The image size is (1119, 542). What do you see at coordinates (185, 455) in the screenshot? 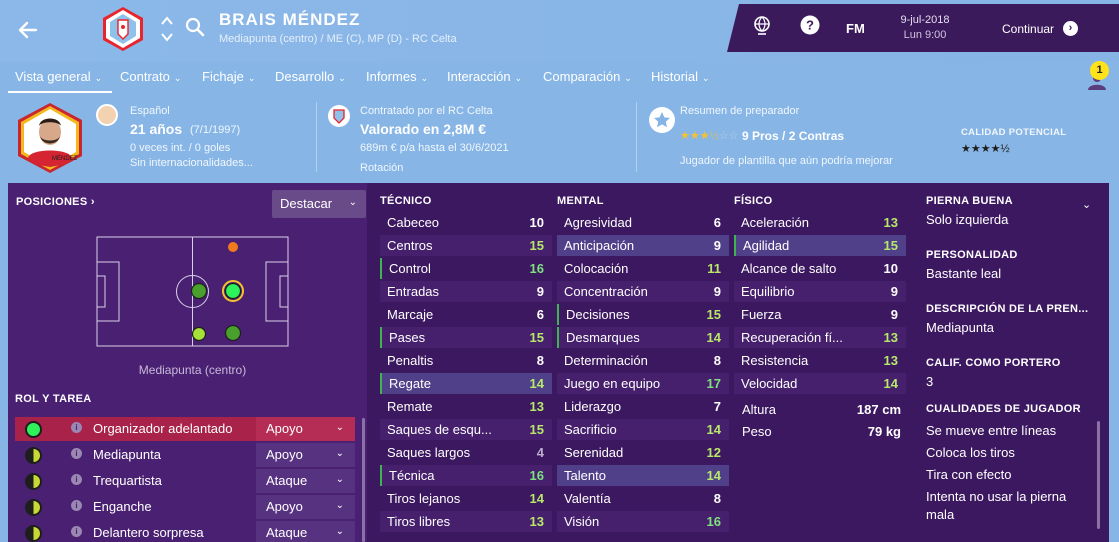
I see `role-row: i Mediapunta Apoyo ⌄` at bounding box center [185, 455].